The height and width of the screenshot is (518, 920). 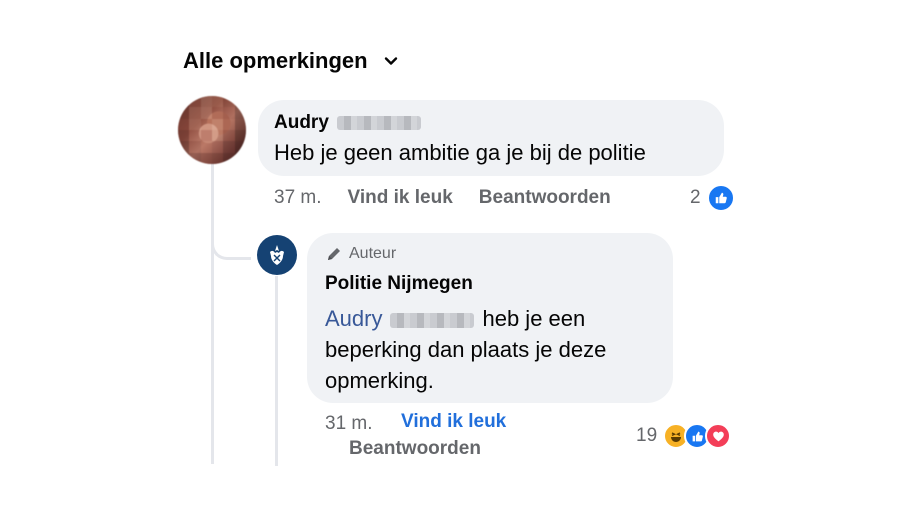 What do you see at coordinates (353, 318) in the screenshot?
I see `mention-link: Audry` at bounding box center [353, 318].